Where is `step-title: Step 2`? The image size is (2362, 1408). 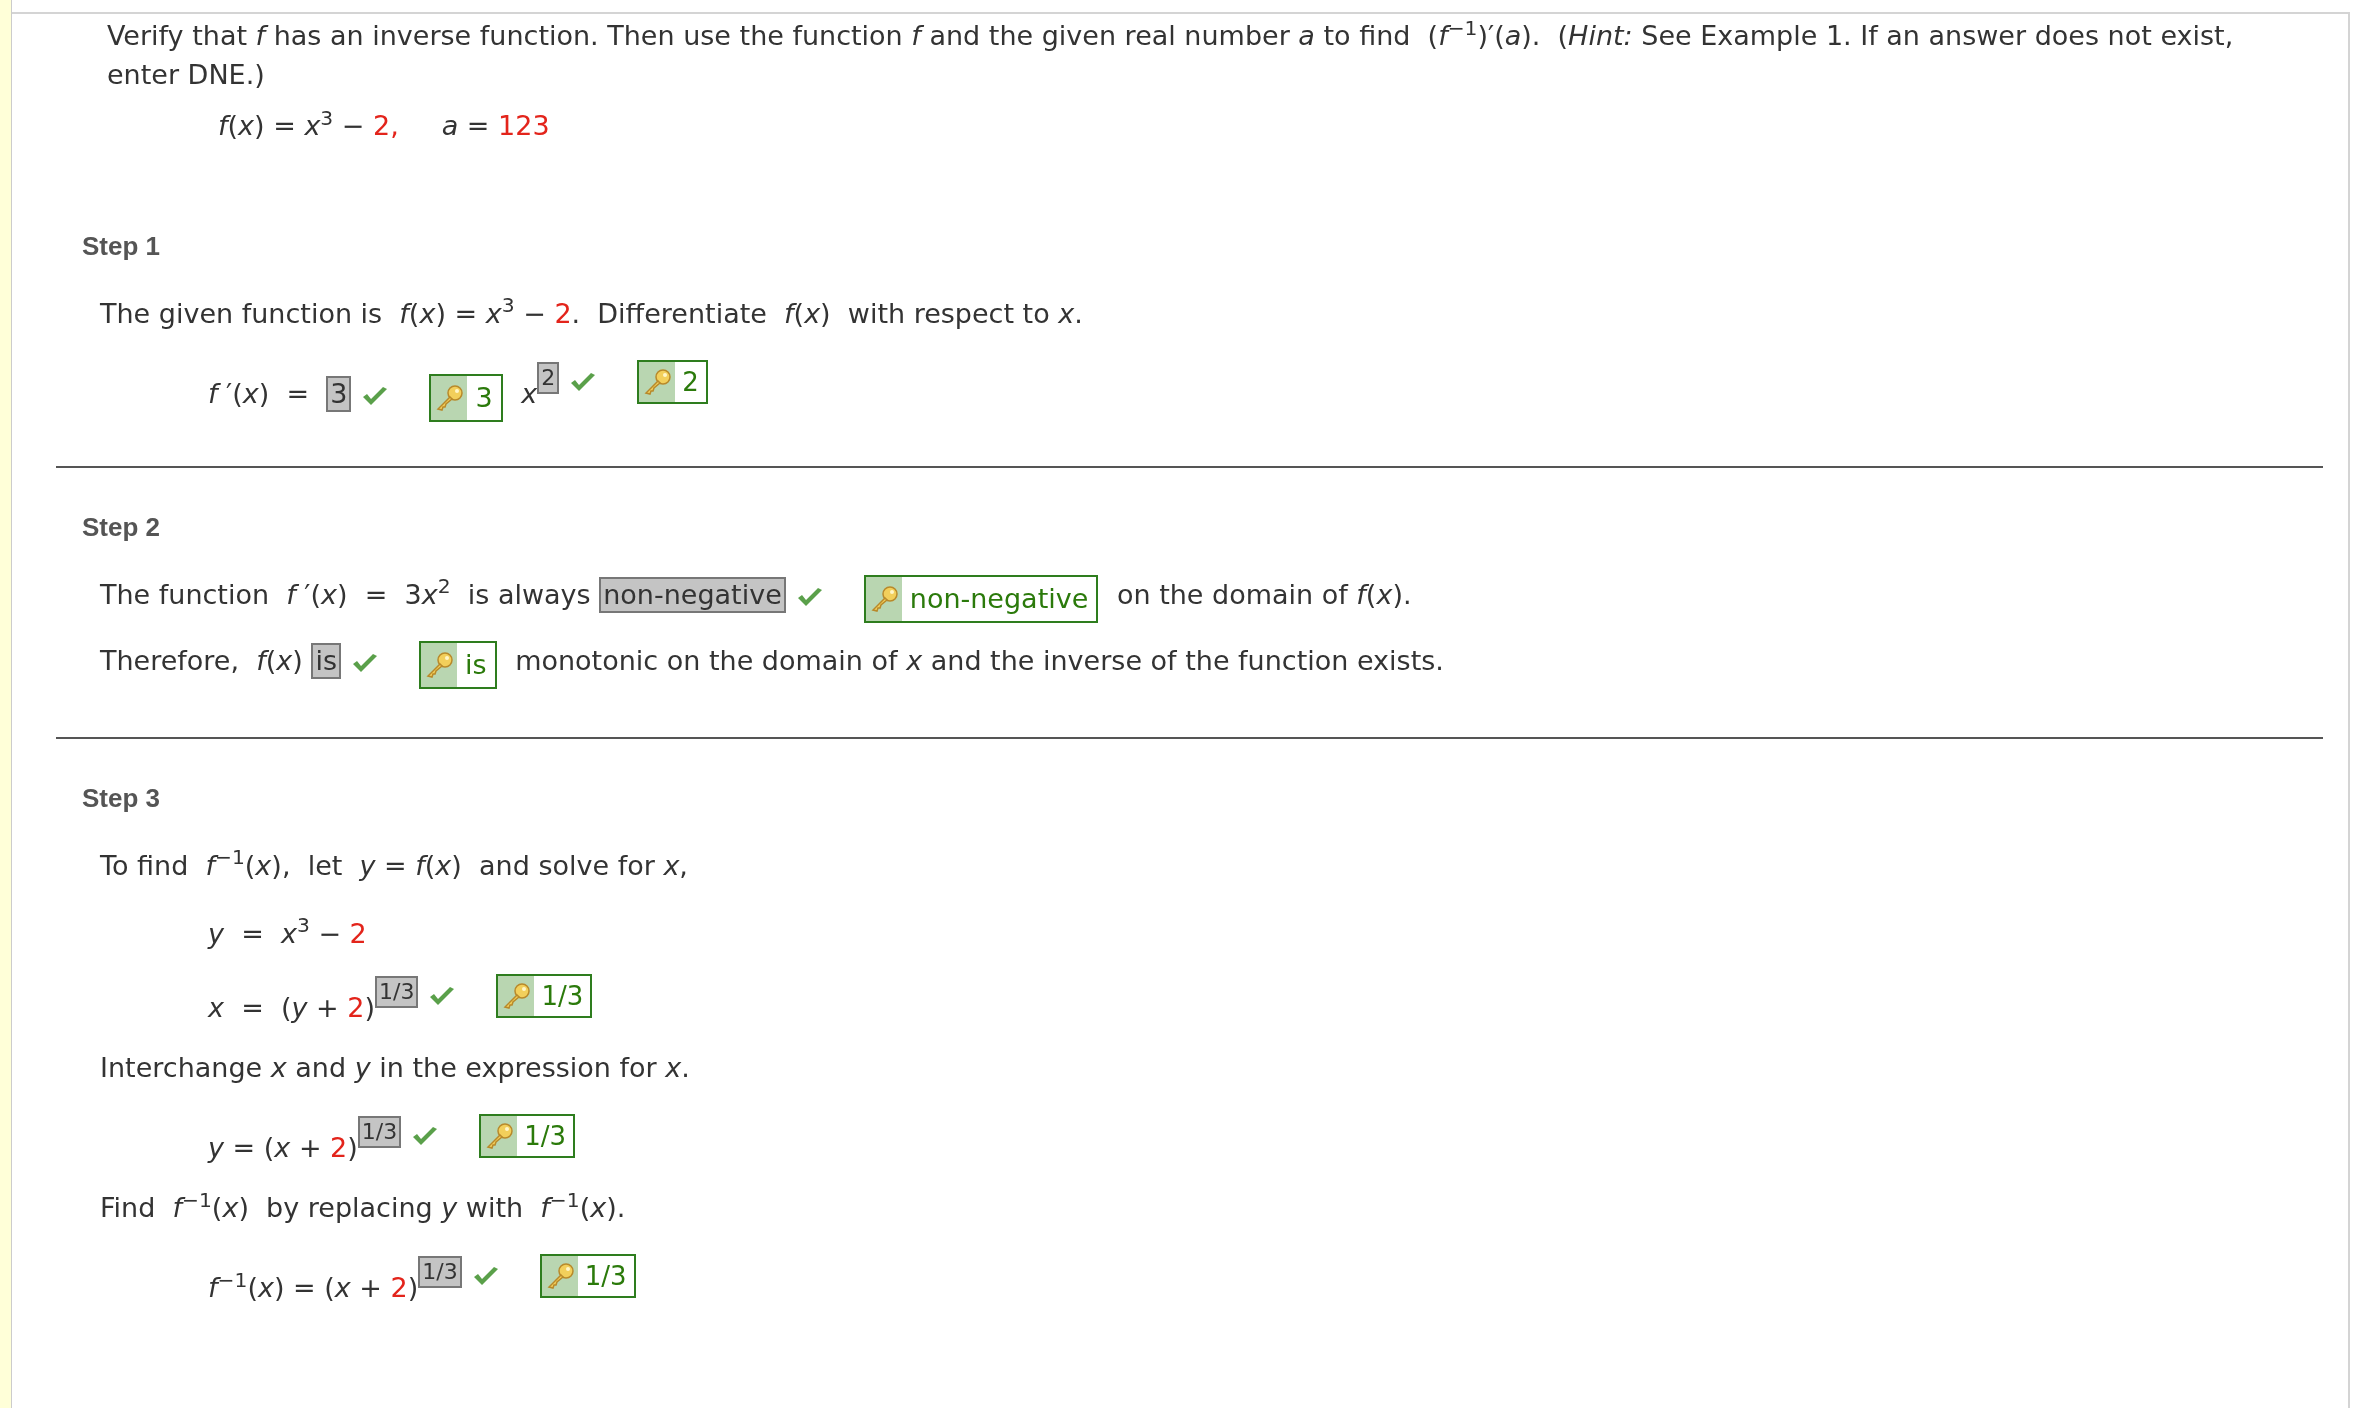
step-title: Step 2 is located at coordinates (121, 527).